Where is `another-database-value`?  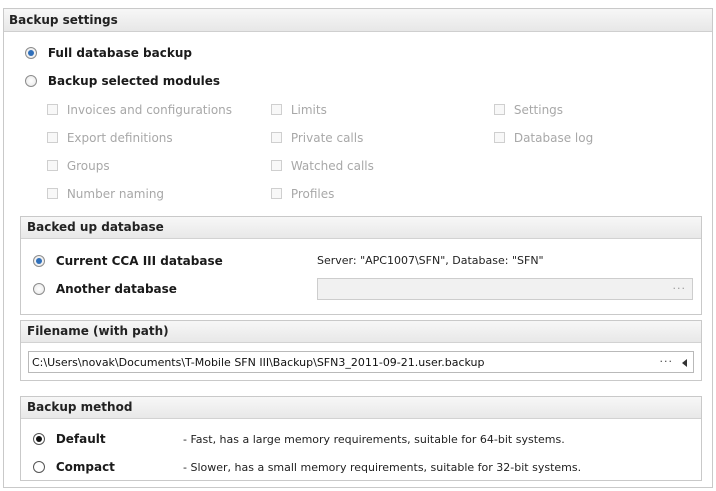 another-database-value is located at coordinates (320, 289).